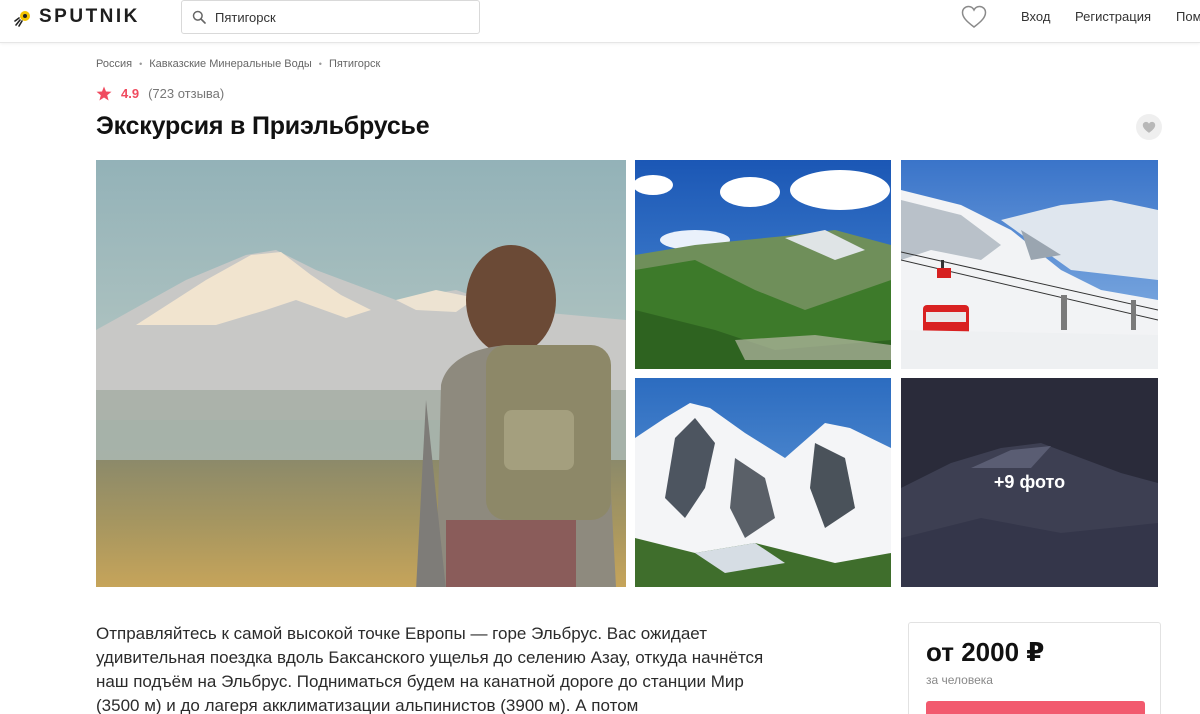 The width and height of the screenshot is (1200, 714). What do you see at coordinates (114, 64) in the screenshot?
I see `breadcrumb-item-country: Россия` at bounding box center [114, 64].